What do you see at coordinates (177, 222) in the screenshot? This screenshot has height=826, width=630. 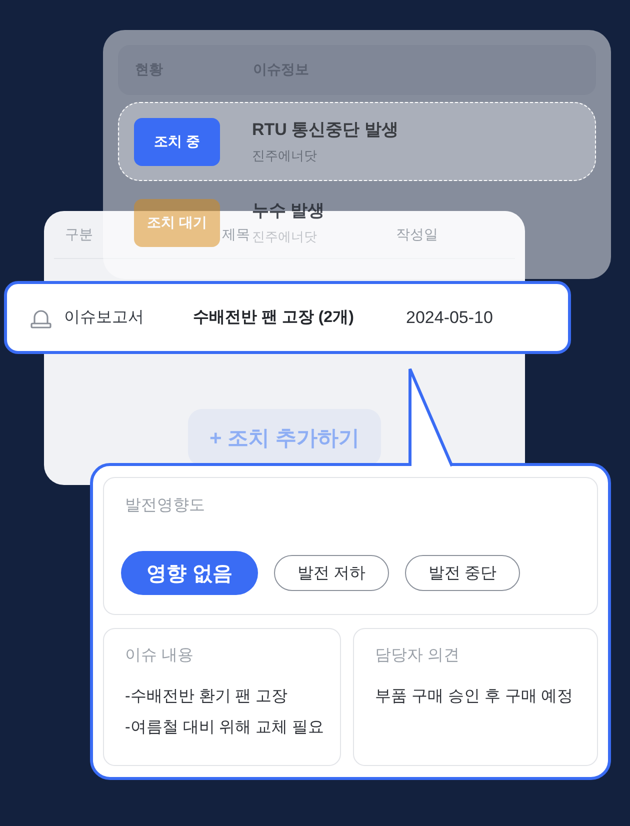 I see `status-badge: 조치 대기` at bounding box center [177, 222].